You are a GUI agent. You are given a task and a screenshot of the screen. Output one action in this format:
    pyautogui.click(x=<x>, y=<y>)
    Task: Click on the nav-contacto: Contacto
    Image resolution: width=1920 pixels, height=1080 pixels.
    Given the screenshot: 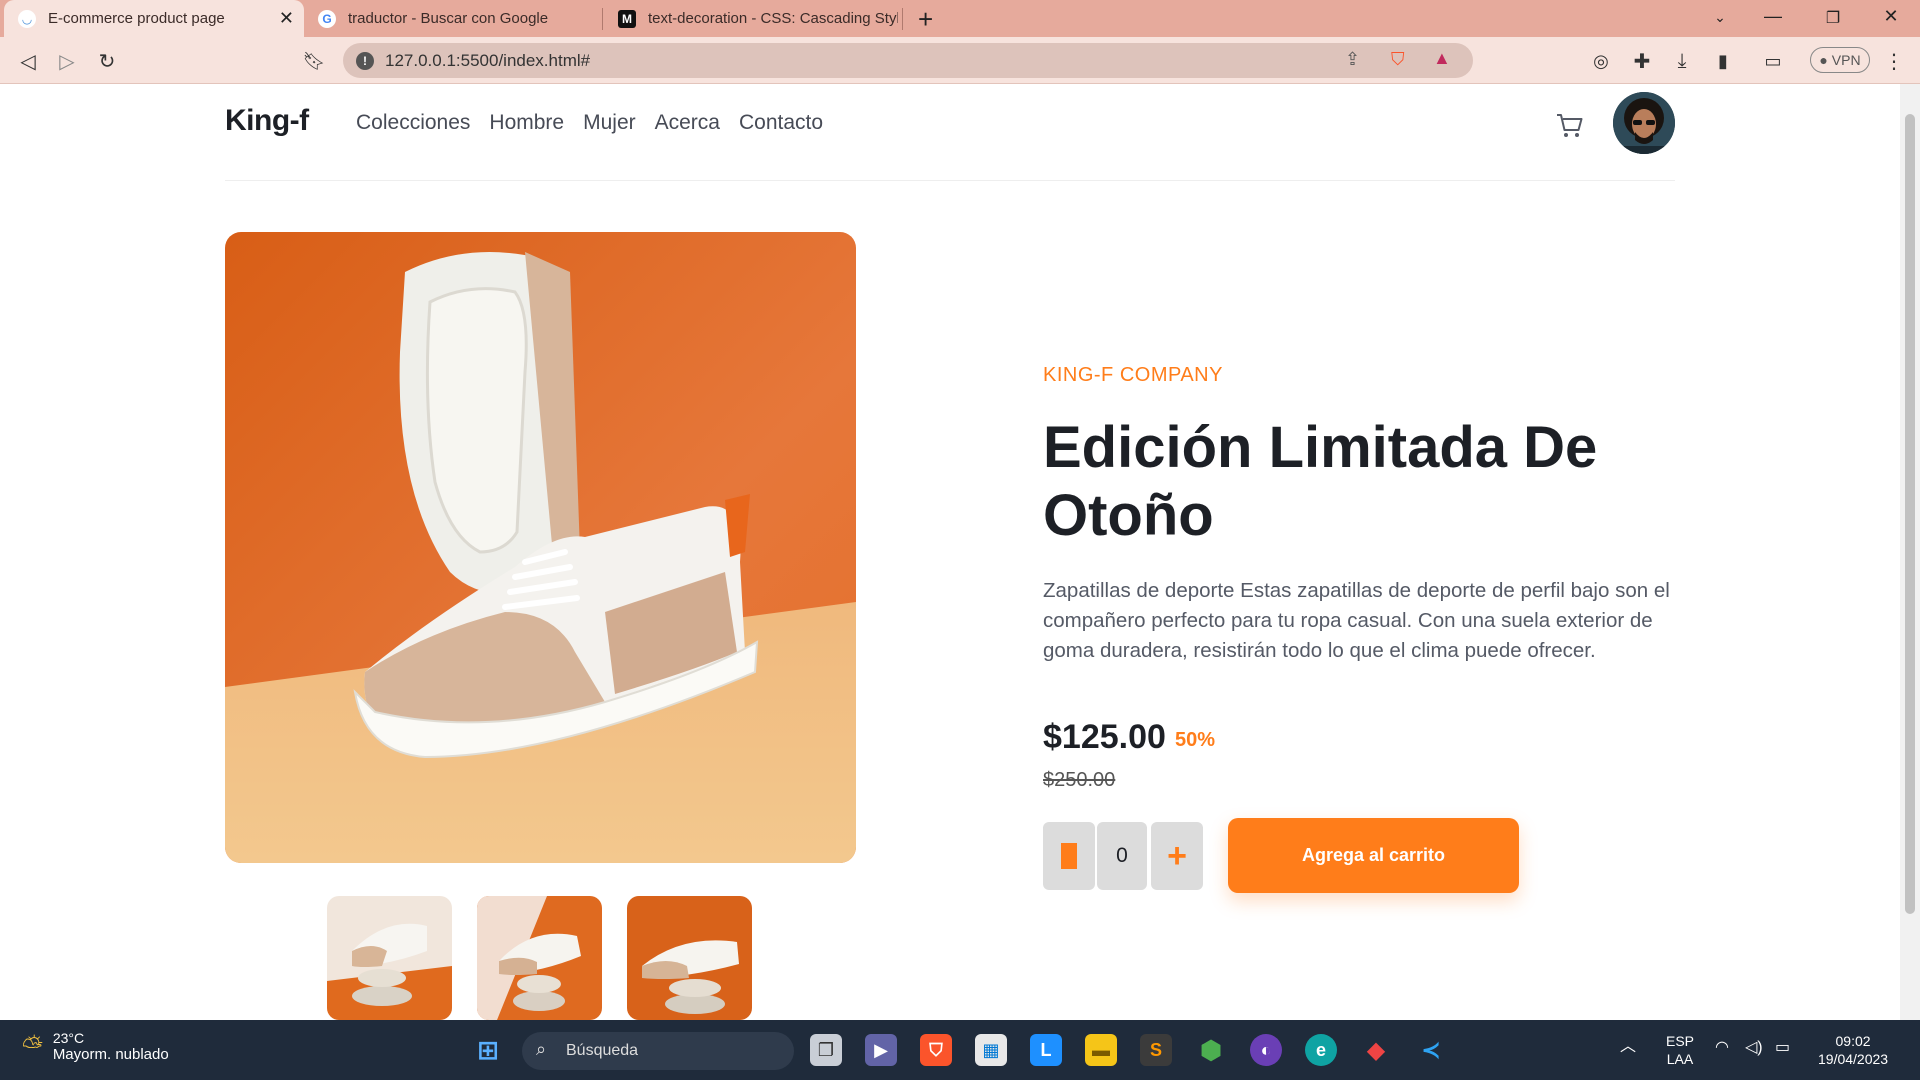 What is the action you would take?
    pyautogui.click(x=781, y=123)
    